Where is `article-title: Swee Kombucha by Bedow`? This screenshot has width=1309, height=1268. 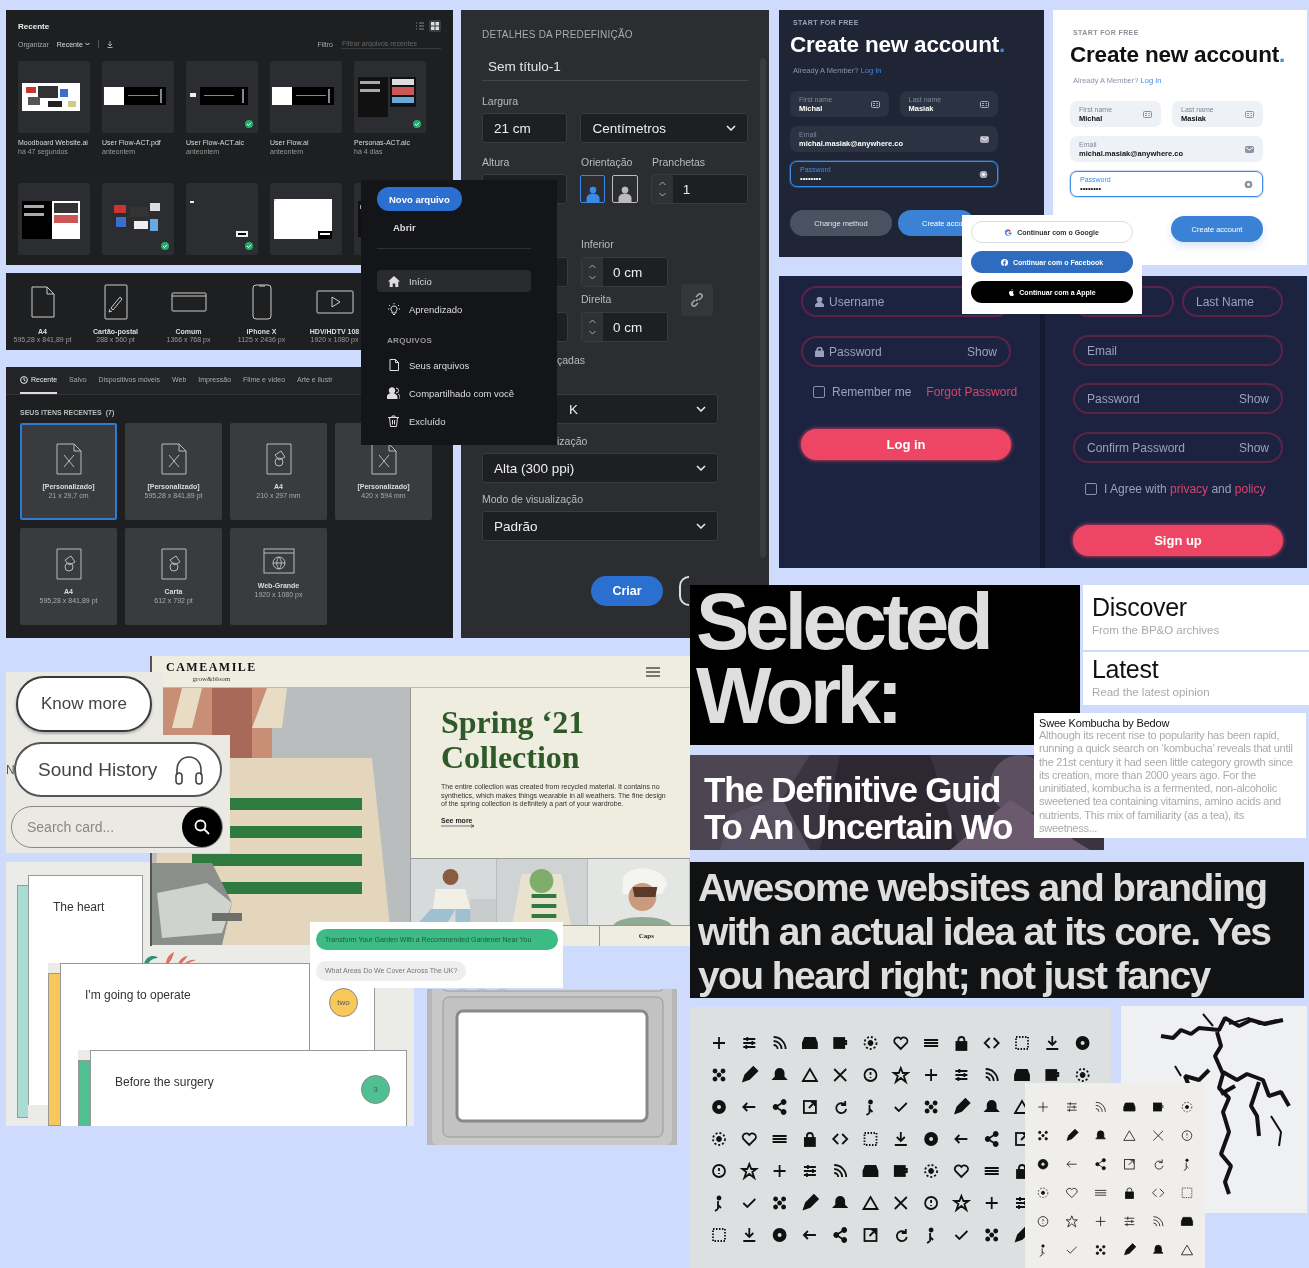 article-title: Swee Kombucha by Bedow is located at coordinates (1105, 723).